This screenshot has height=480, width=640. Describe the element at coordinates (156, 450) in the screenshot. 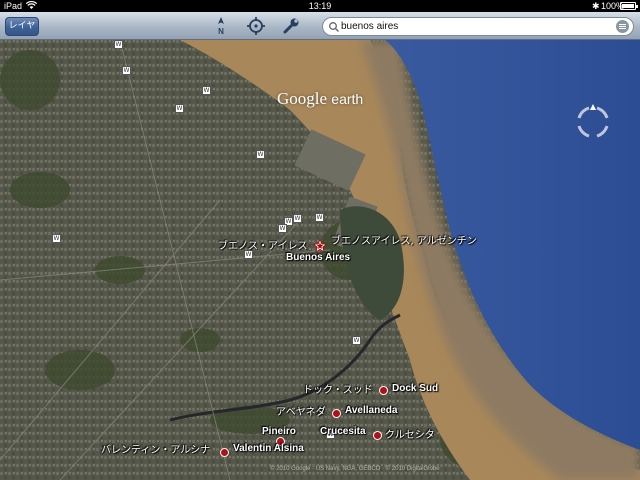

I see `place-label-valentin-alsina-jp: バレンティン・アルシナ` at that location.